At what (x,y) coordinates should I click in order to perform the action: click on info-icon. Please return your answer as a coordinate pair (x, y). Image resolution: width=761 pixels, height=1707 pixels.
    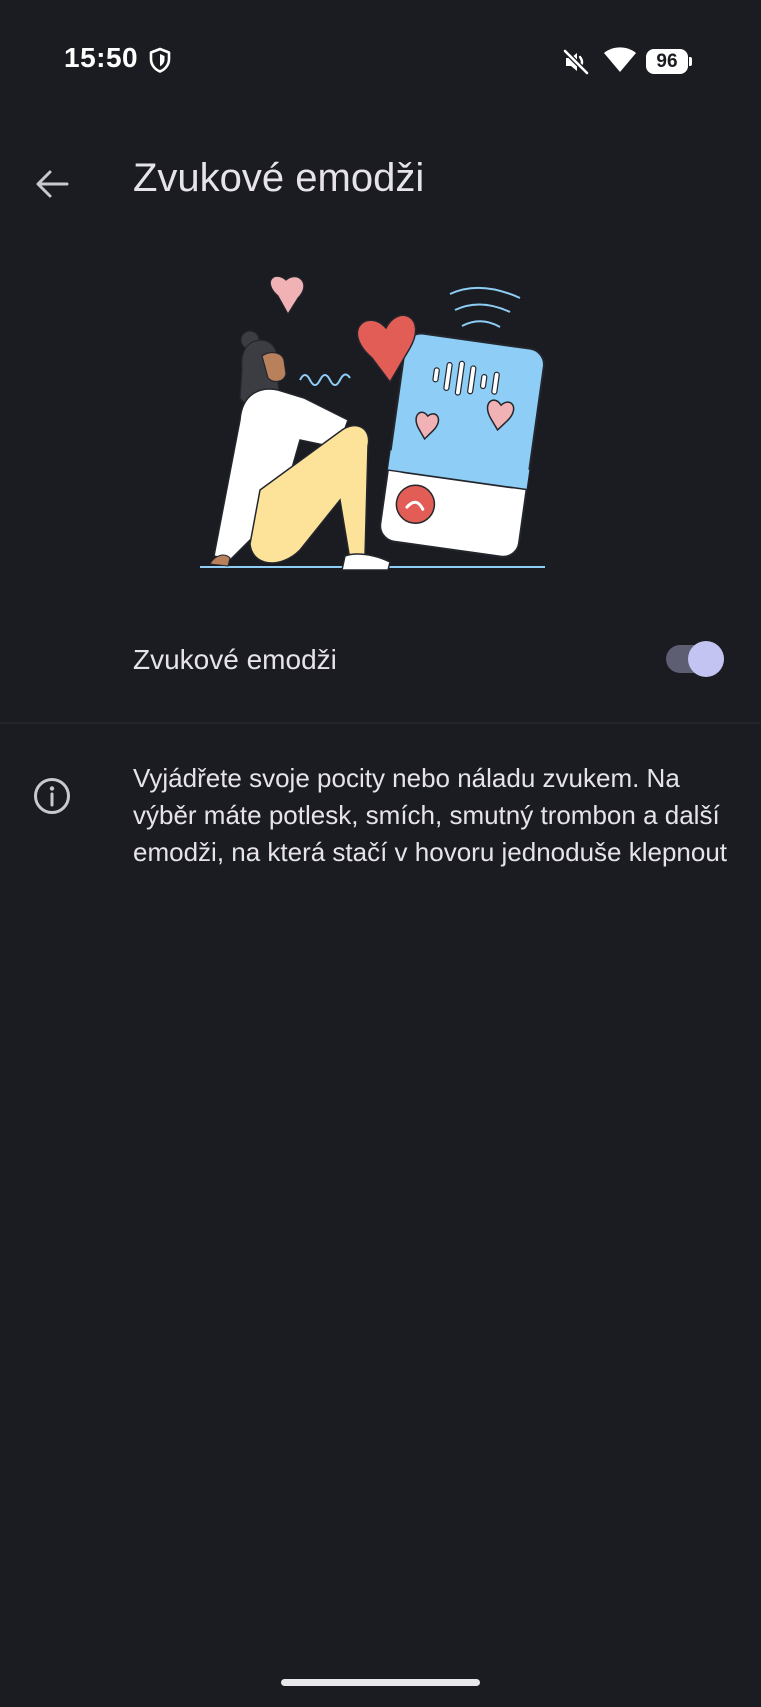
    Looking at the image, I should click on (52, 796).